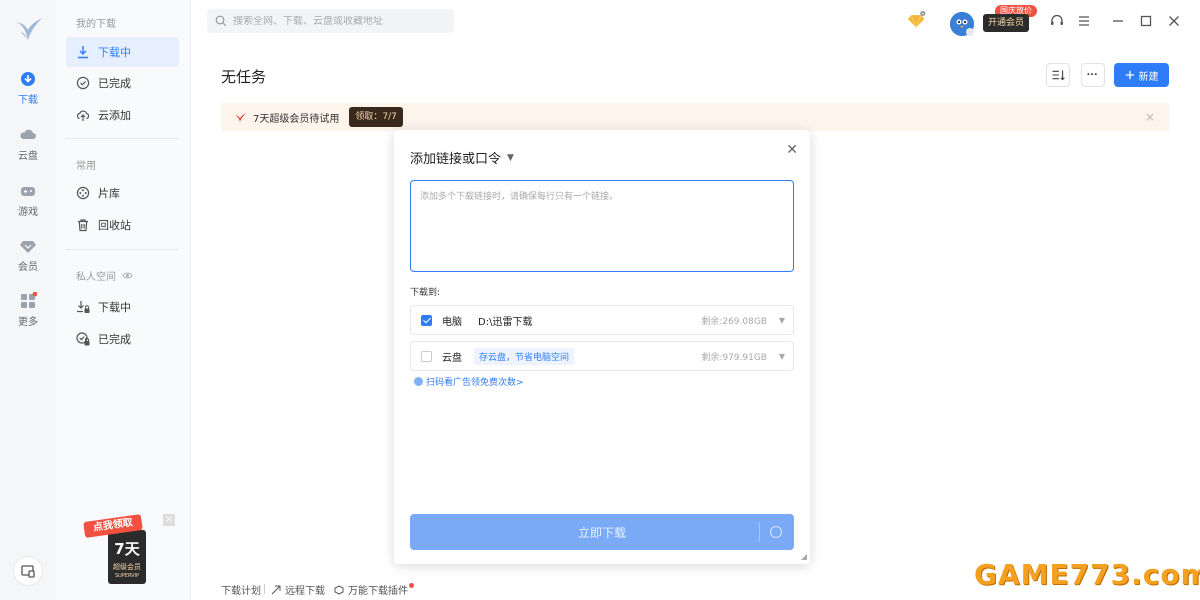  What do you see at coordinates (804, 556) in the screenshot?
I see `resize-grip-icon: ◢` at bounding box center [804, 556].